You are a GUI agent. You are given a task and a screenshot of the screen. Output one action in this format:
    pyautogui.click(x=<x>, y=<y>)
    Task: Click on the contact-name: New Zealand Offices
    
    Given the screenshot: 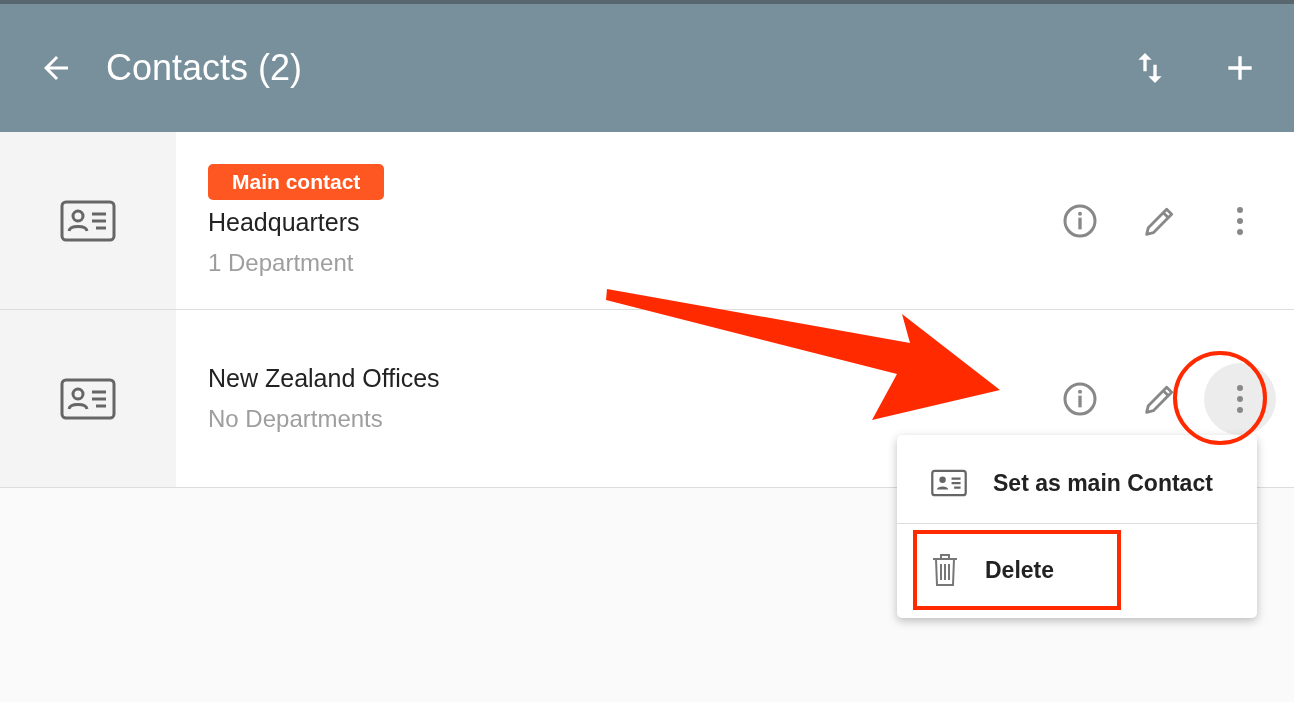 What is the action you would take?
    pyautogui.click(x=634, y=378)
    